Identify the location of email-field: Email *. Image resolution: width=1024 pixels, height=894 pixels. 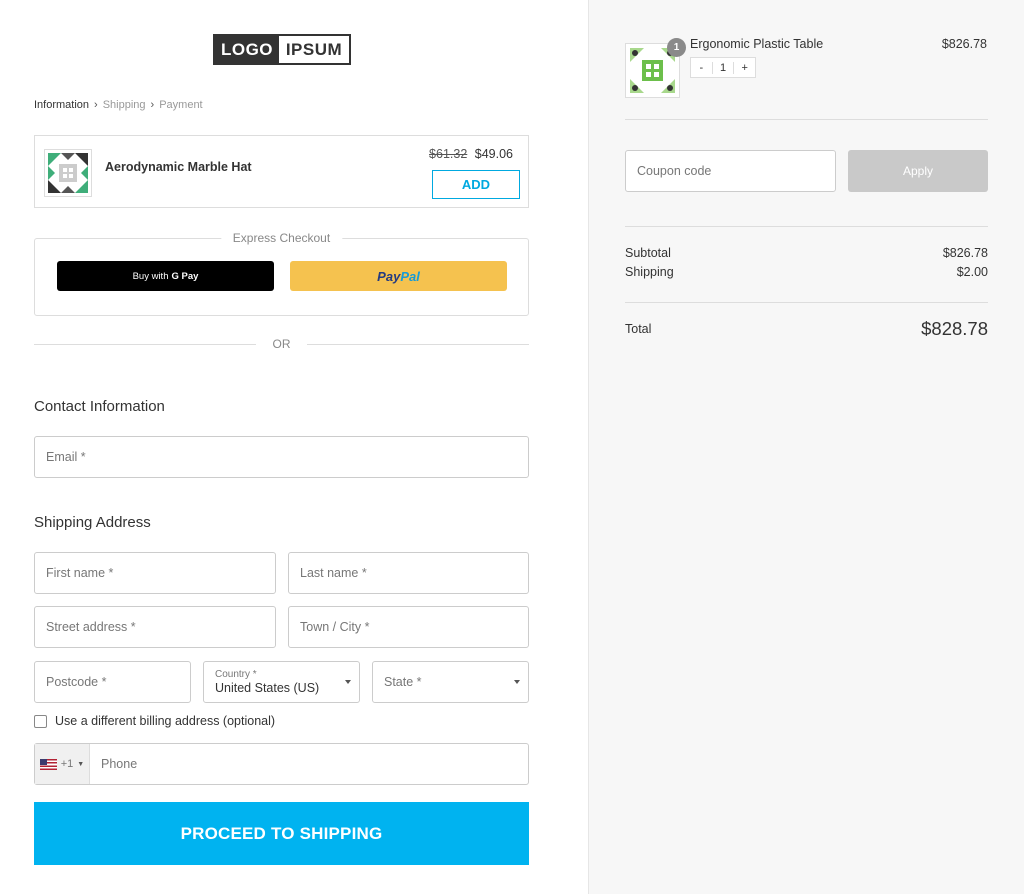
(281, 457).